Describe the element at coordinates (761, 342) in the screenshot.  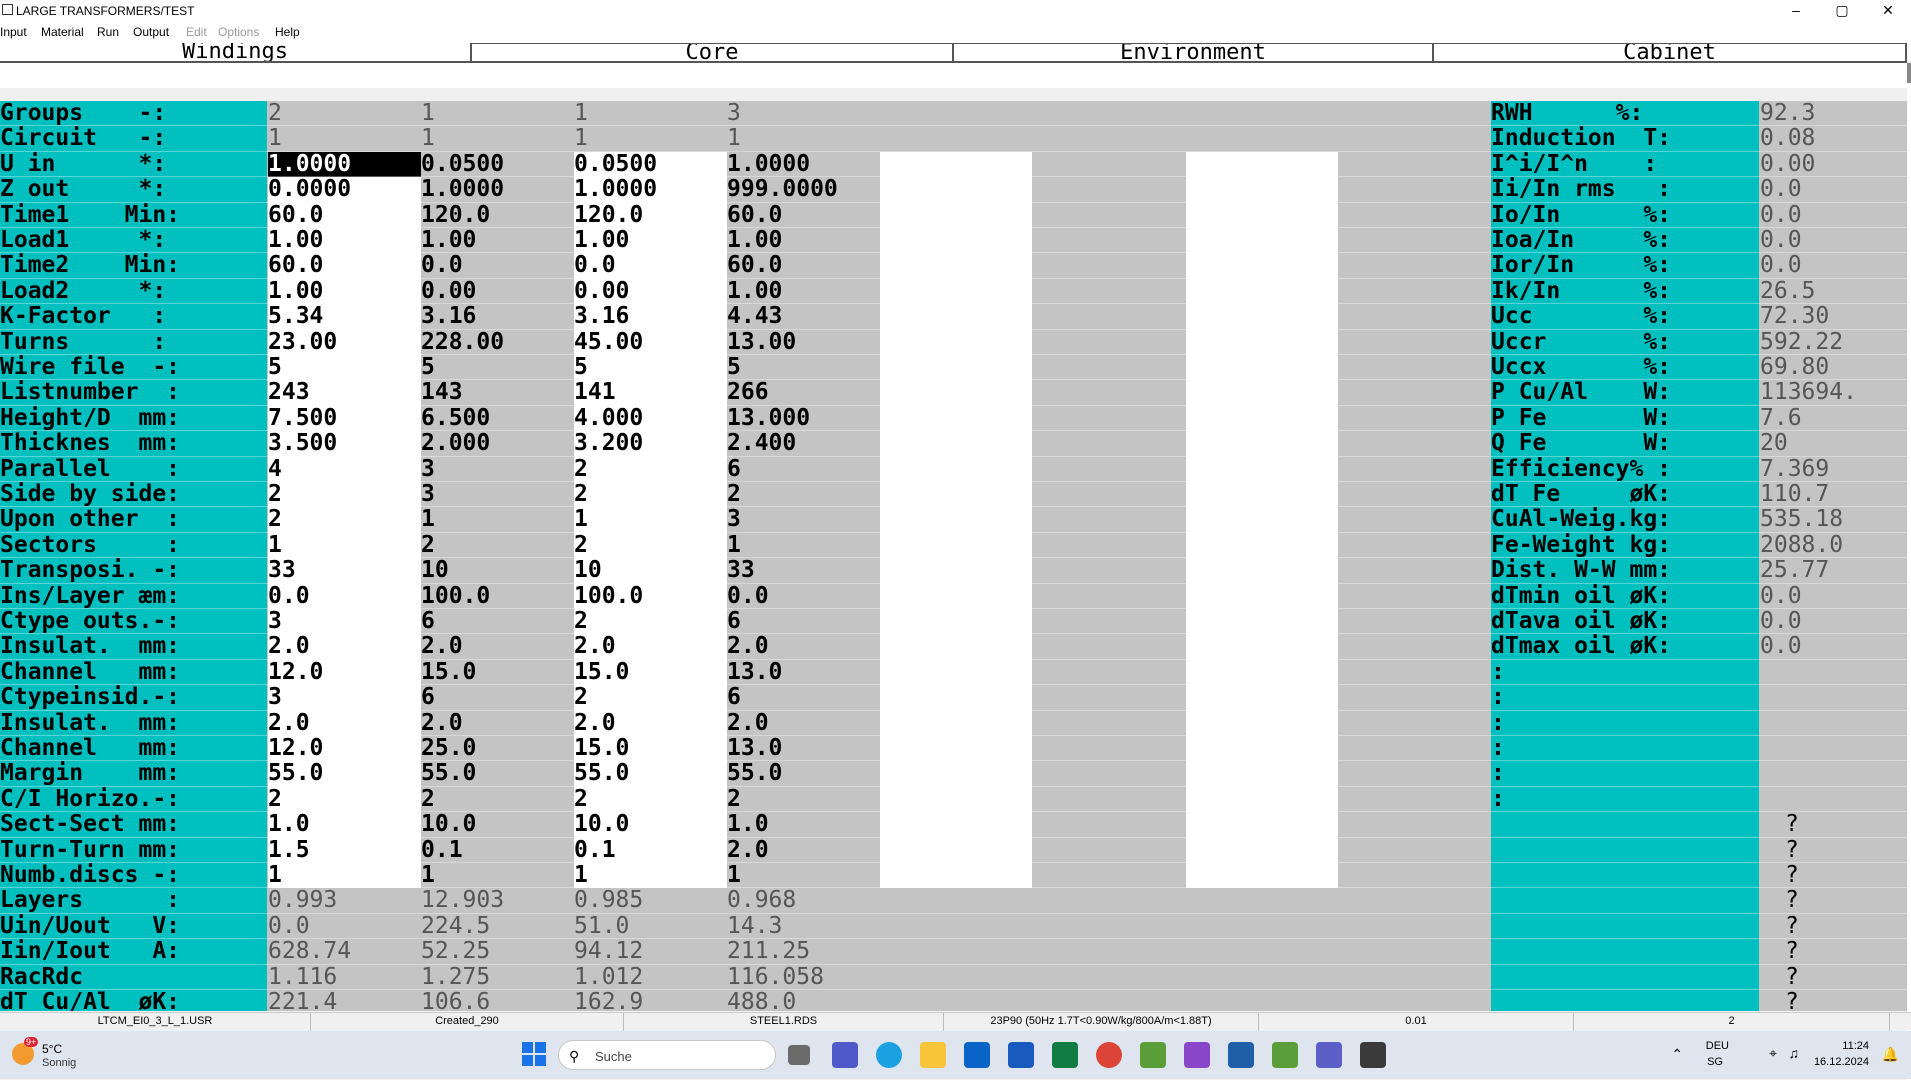
I see `winding-4-value: 13.00` at that location.